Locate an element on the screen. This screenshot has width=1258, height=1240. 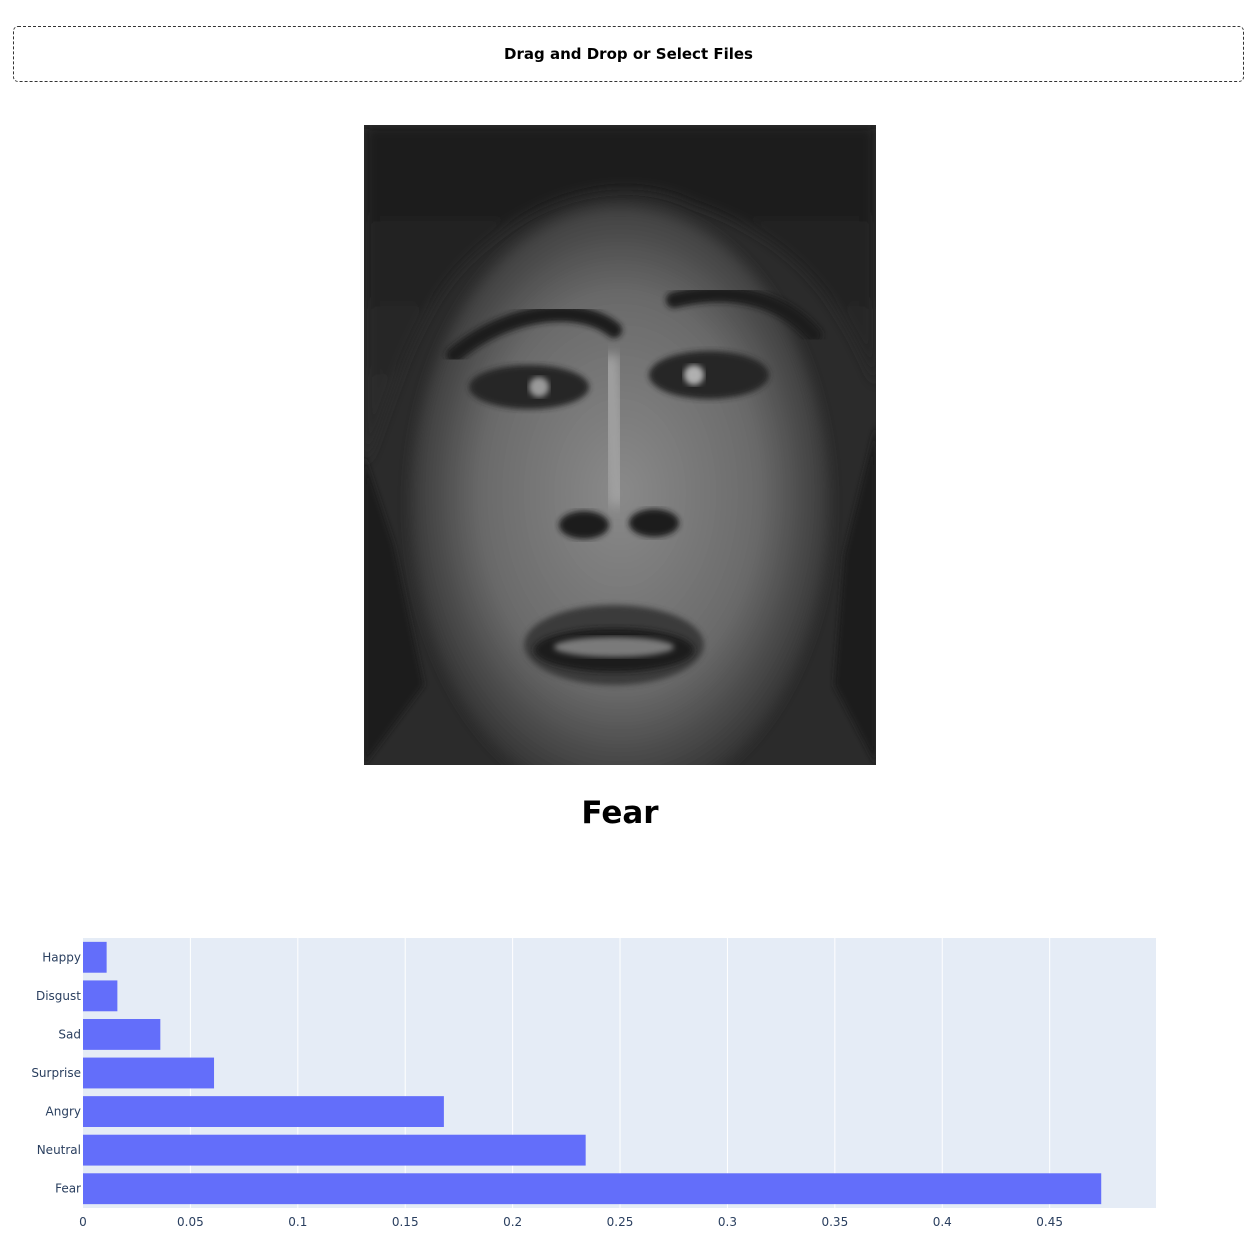
upload-label: Drag and Drop or Select Files is located at coordinates (628, 54).